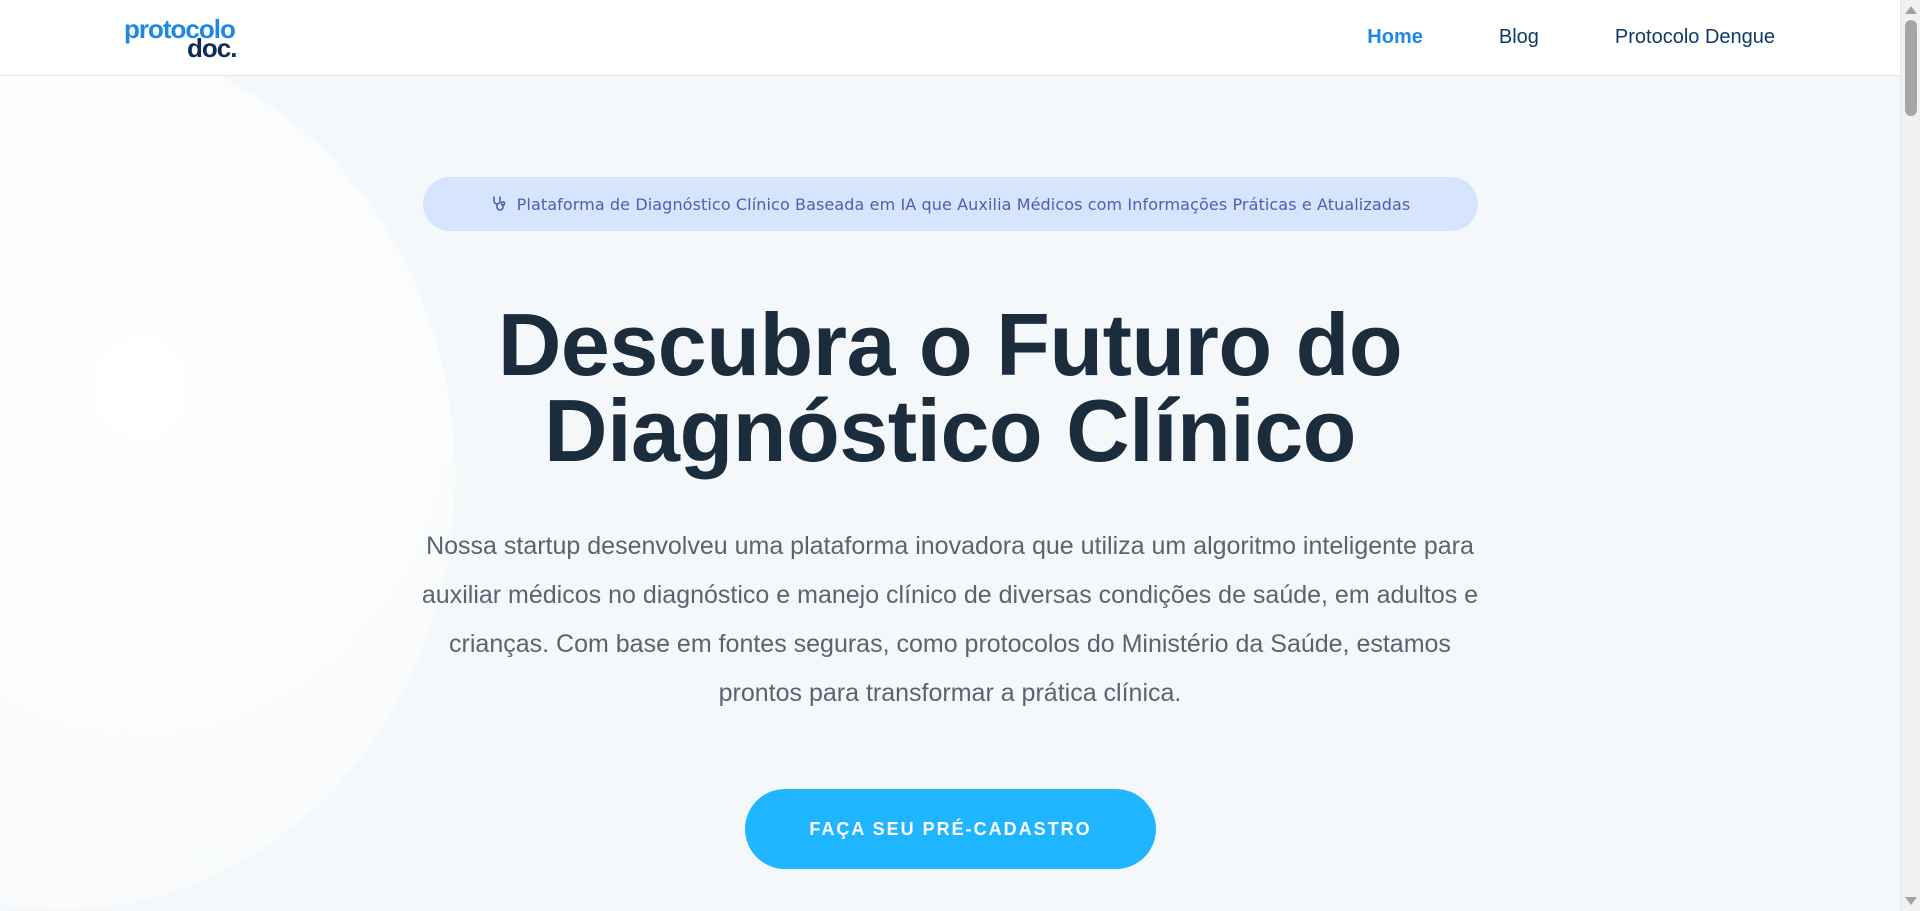 The image size is (1920, 911). I want to click on logo-text-doc: doc., so click(212, 48).